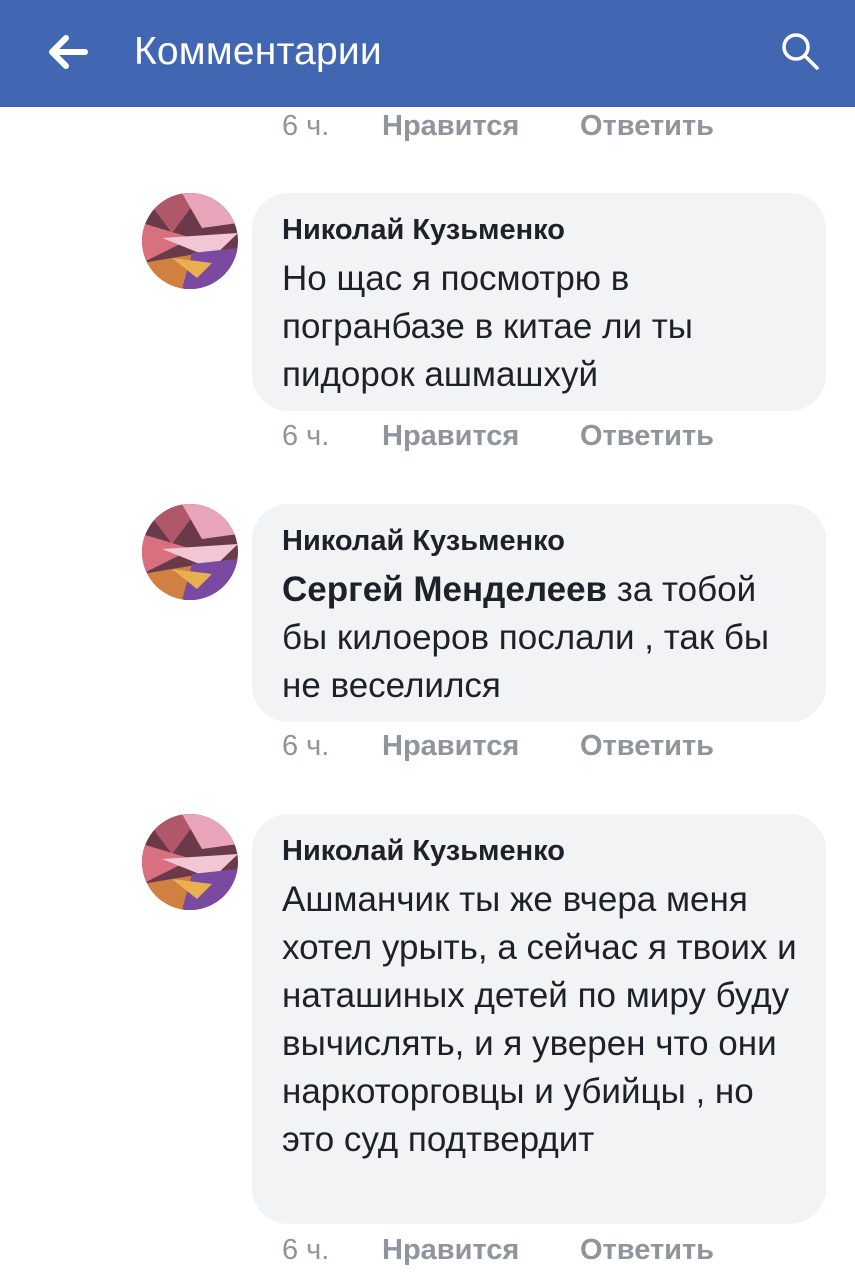  What do you see at coordinates (444, 589) in the screenshot?
I see `mention-link: Сергей Менделеев` at bounding box center [444, 589].